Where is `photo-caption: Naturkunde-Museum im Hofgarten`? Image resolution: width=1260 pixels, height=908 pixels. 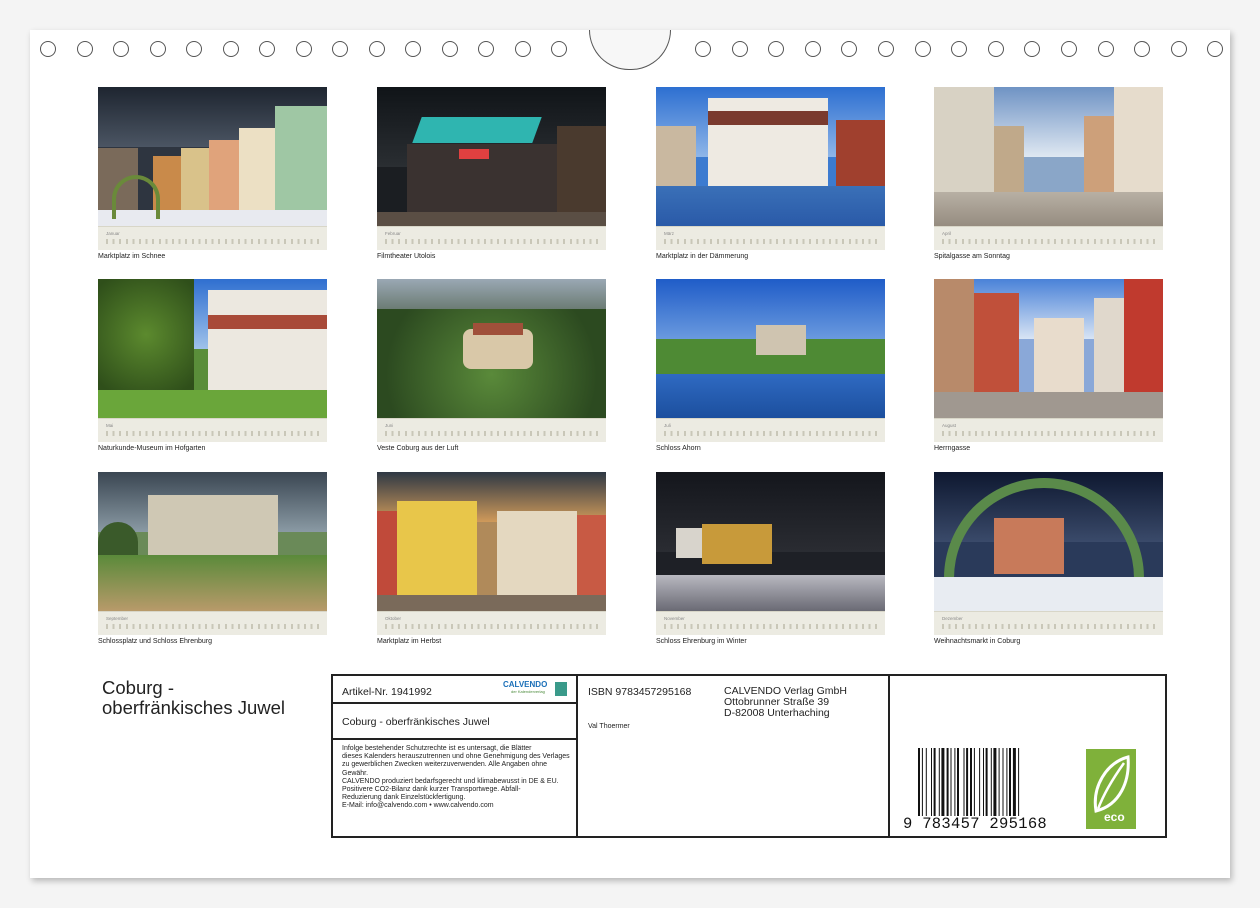
photo-caption: Naturkunde-Museum im Hofgarten is located at coordinates (152, 448).